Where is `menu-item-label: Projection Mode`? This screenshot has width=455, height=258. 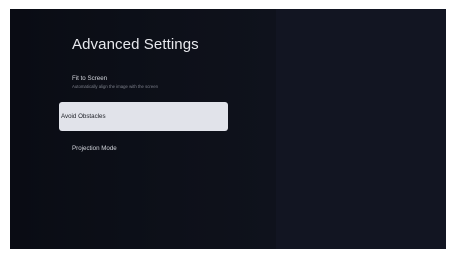
menu-item-label: Projection Mode is located at coordinates (94, 148).